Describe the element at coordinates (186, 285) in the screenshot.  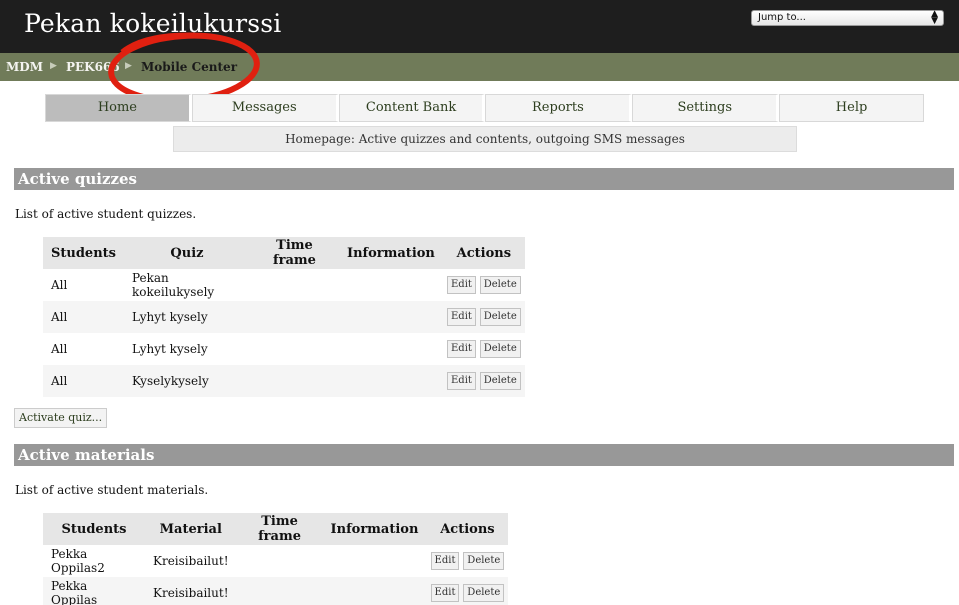
I see `cell-quiz: Pekan kokeilukysely` at that location.